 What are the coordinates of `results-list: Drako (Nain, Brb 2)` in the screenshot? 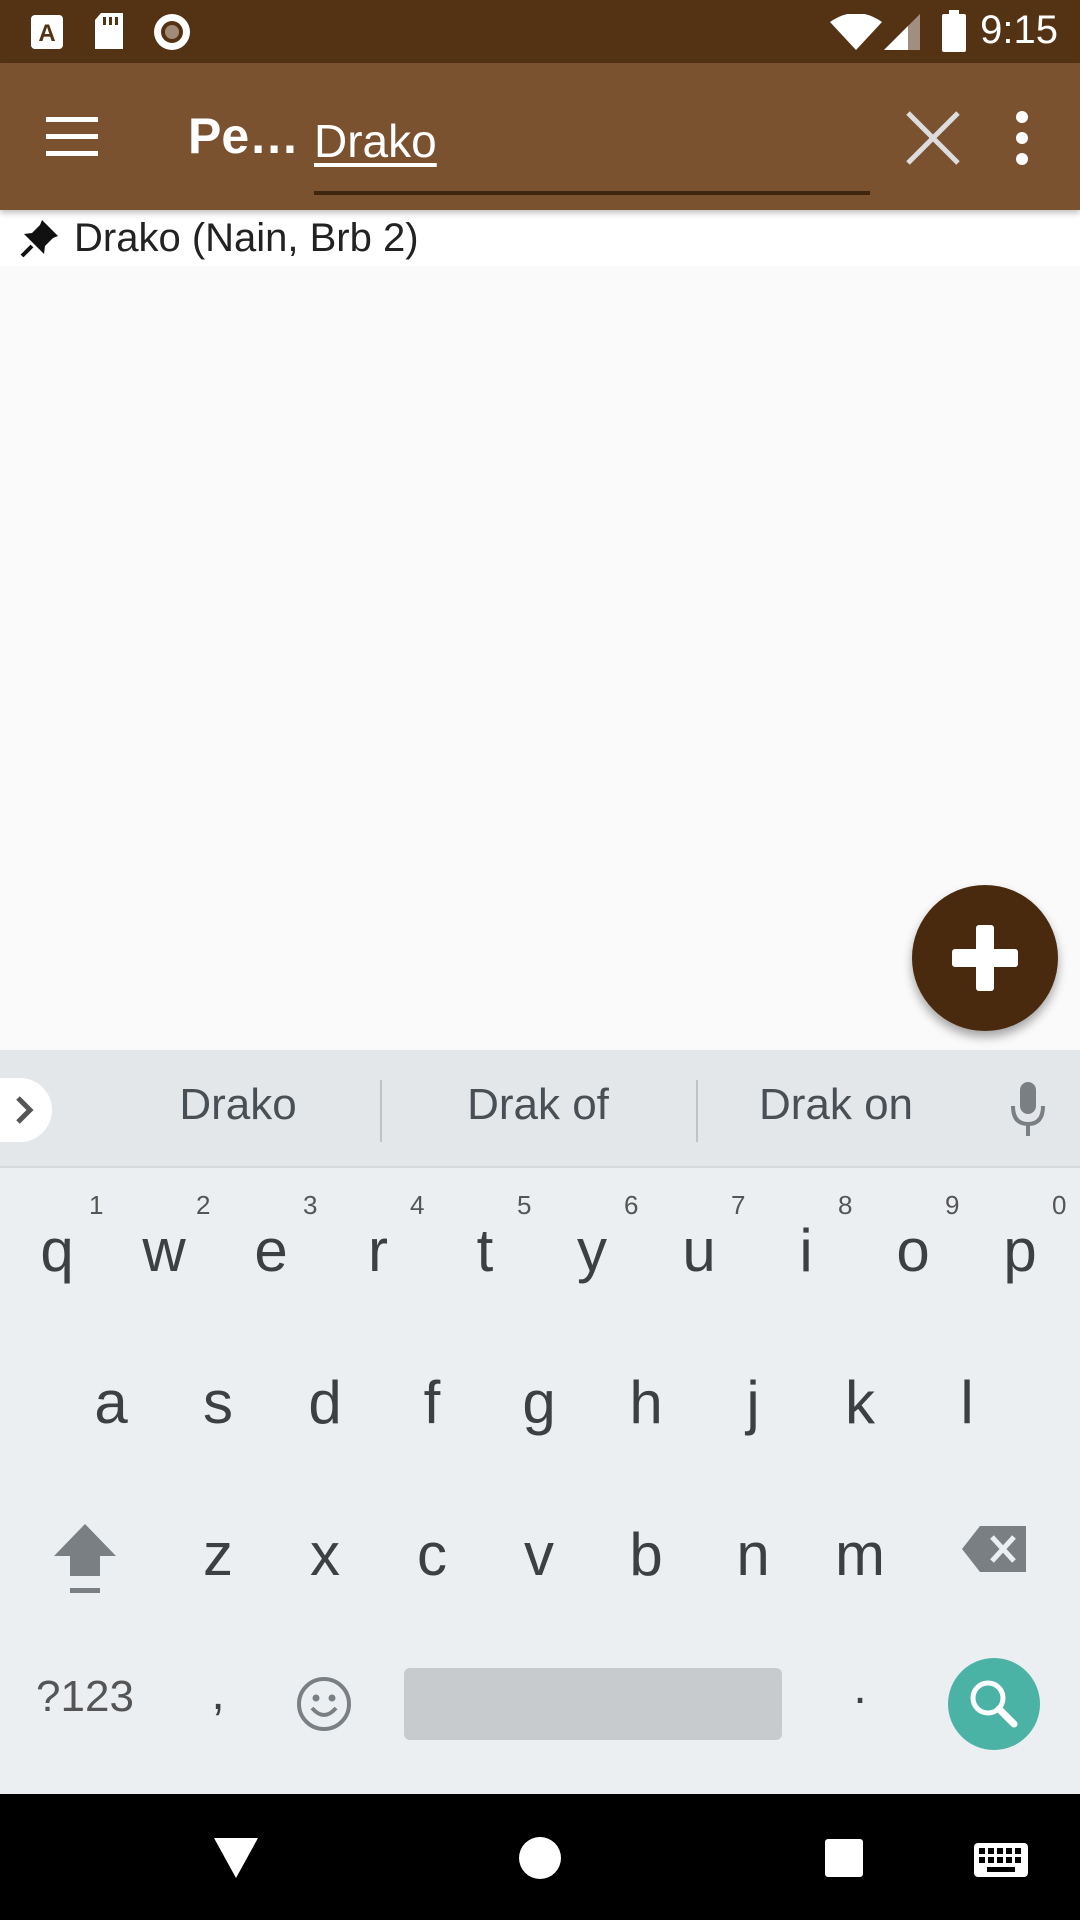 It's located at (540, 238).